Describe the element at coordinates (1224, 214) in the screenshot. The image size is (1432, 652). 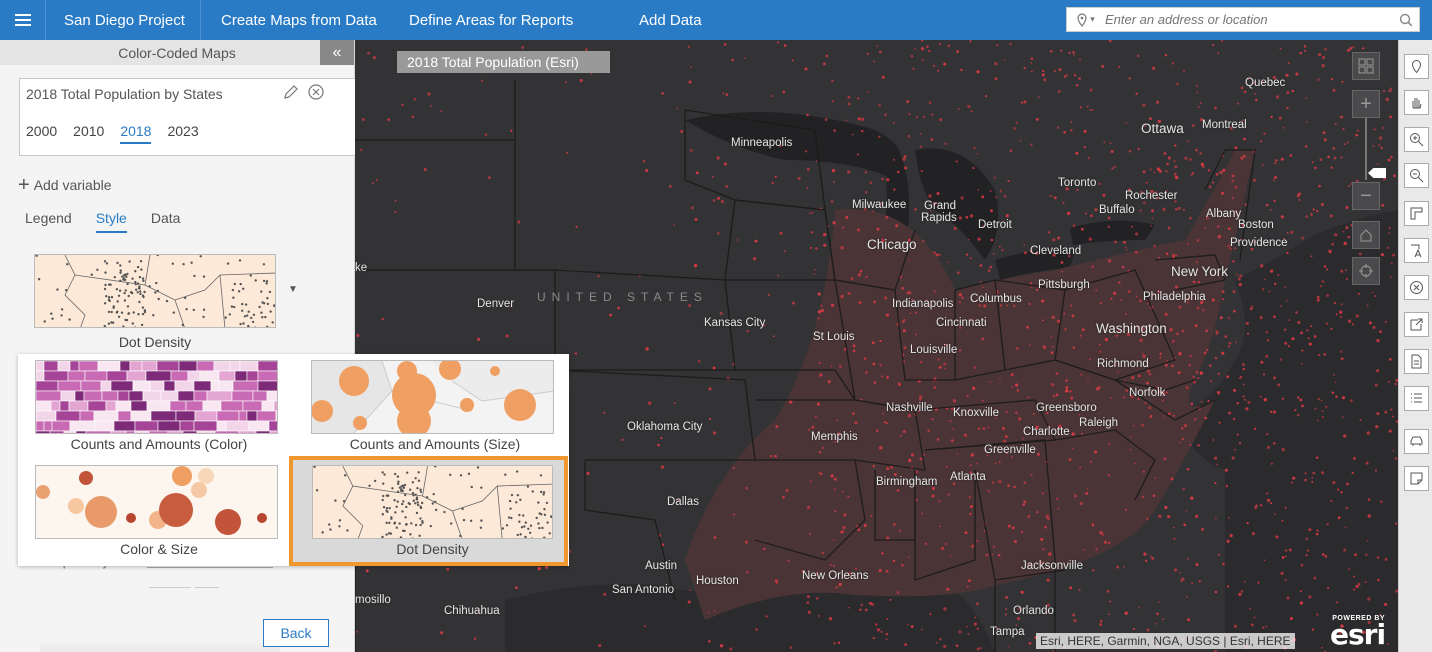
I see `city-label: Albany` at that location.